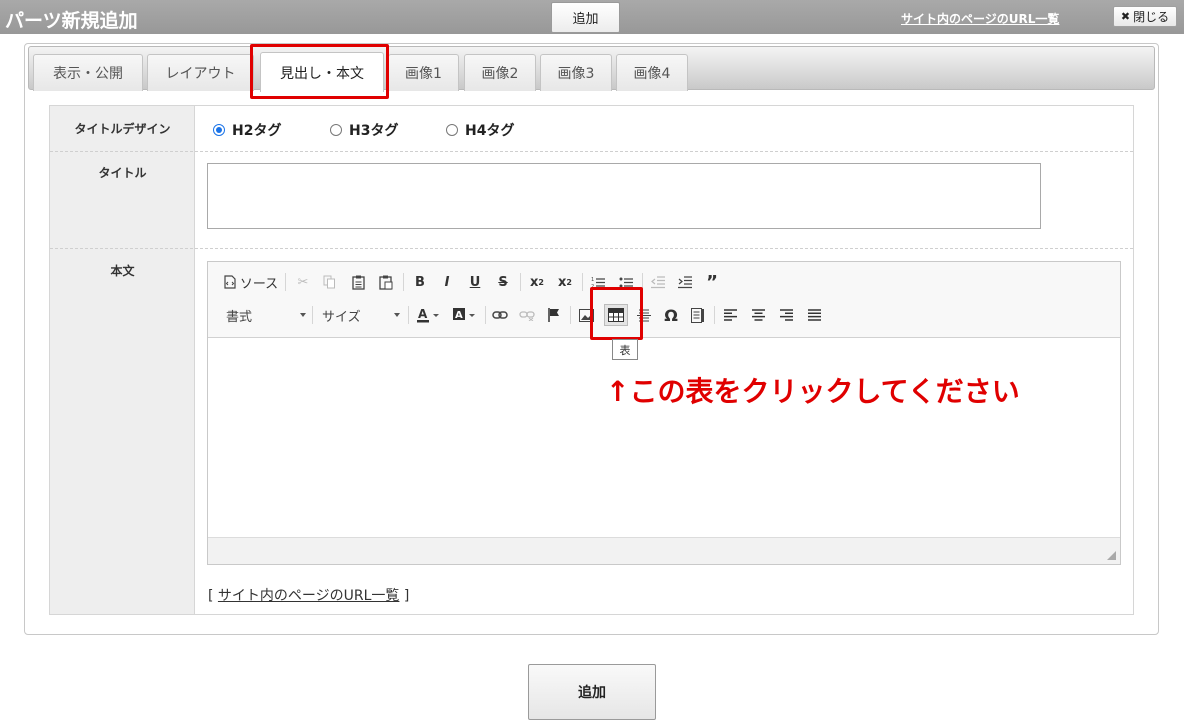 Image resolution: width=1184 pixels, height=723 pixels. What do you see at coordinates (336, 130) in the screenshot?
I see `radio-h3-dot` at bounding box center [336, 130].